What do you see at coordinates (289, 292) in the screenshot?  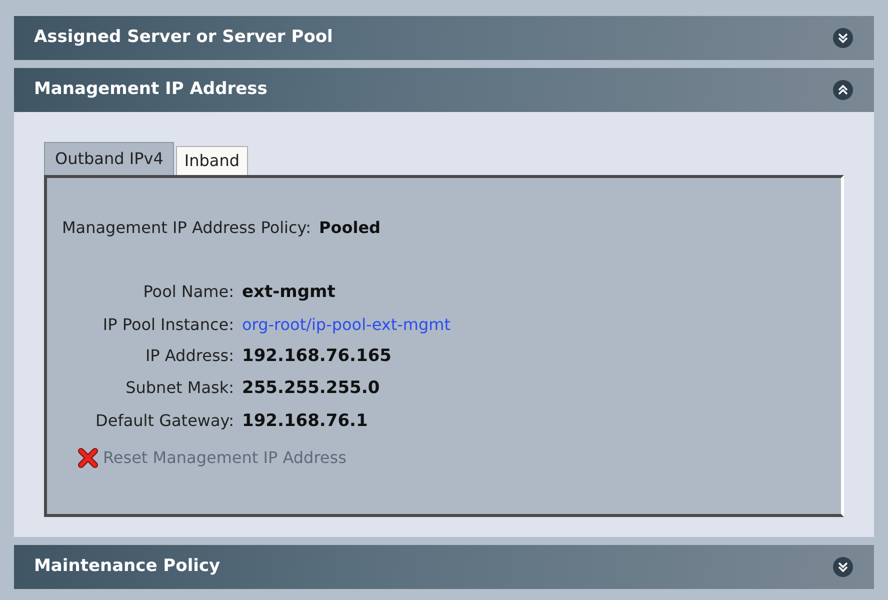 I see `field-value: ext-mgmt` at bounding box center [289, 292].